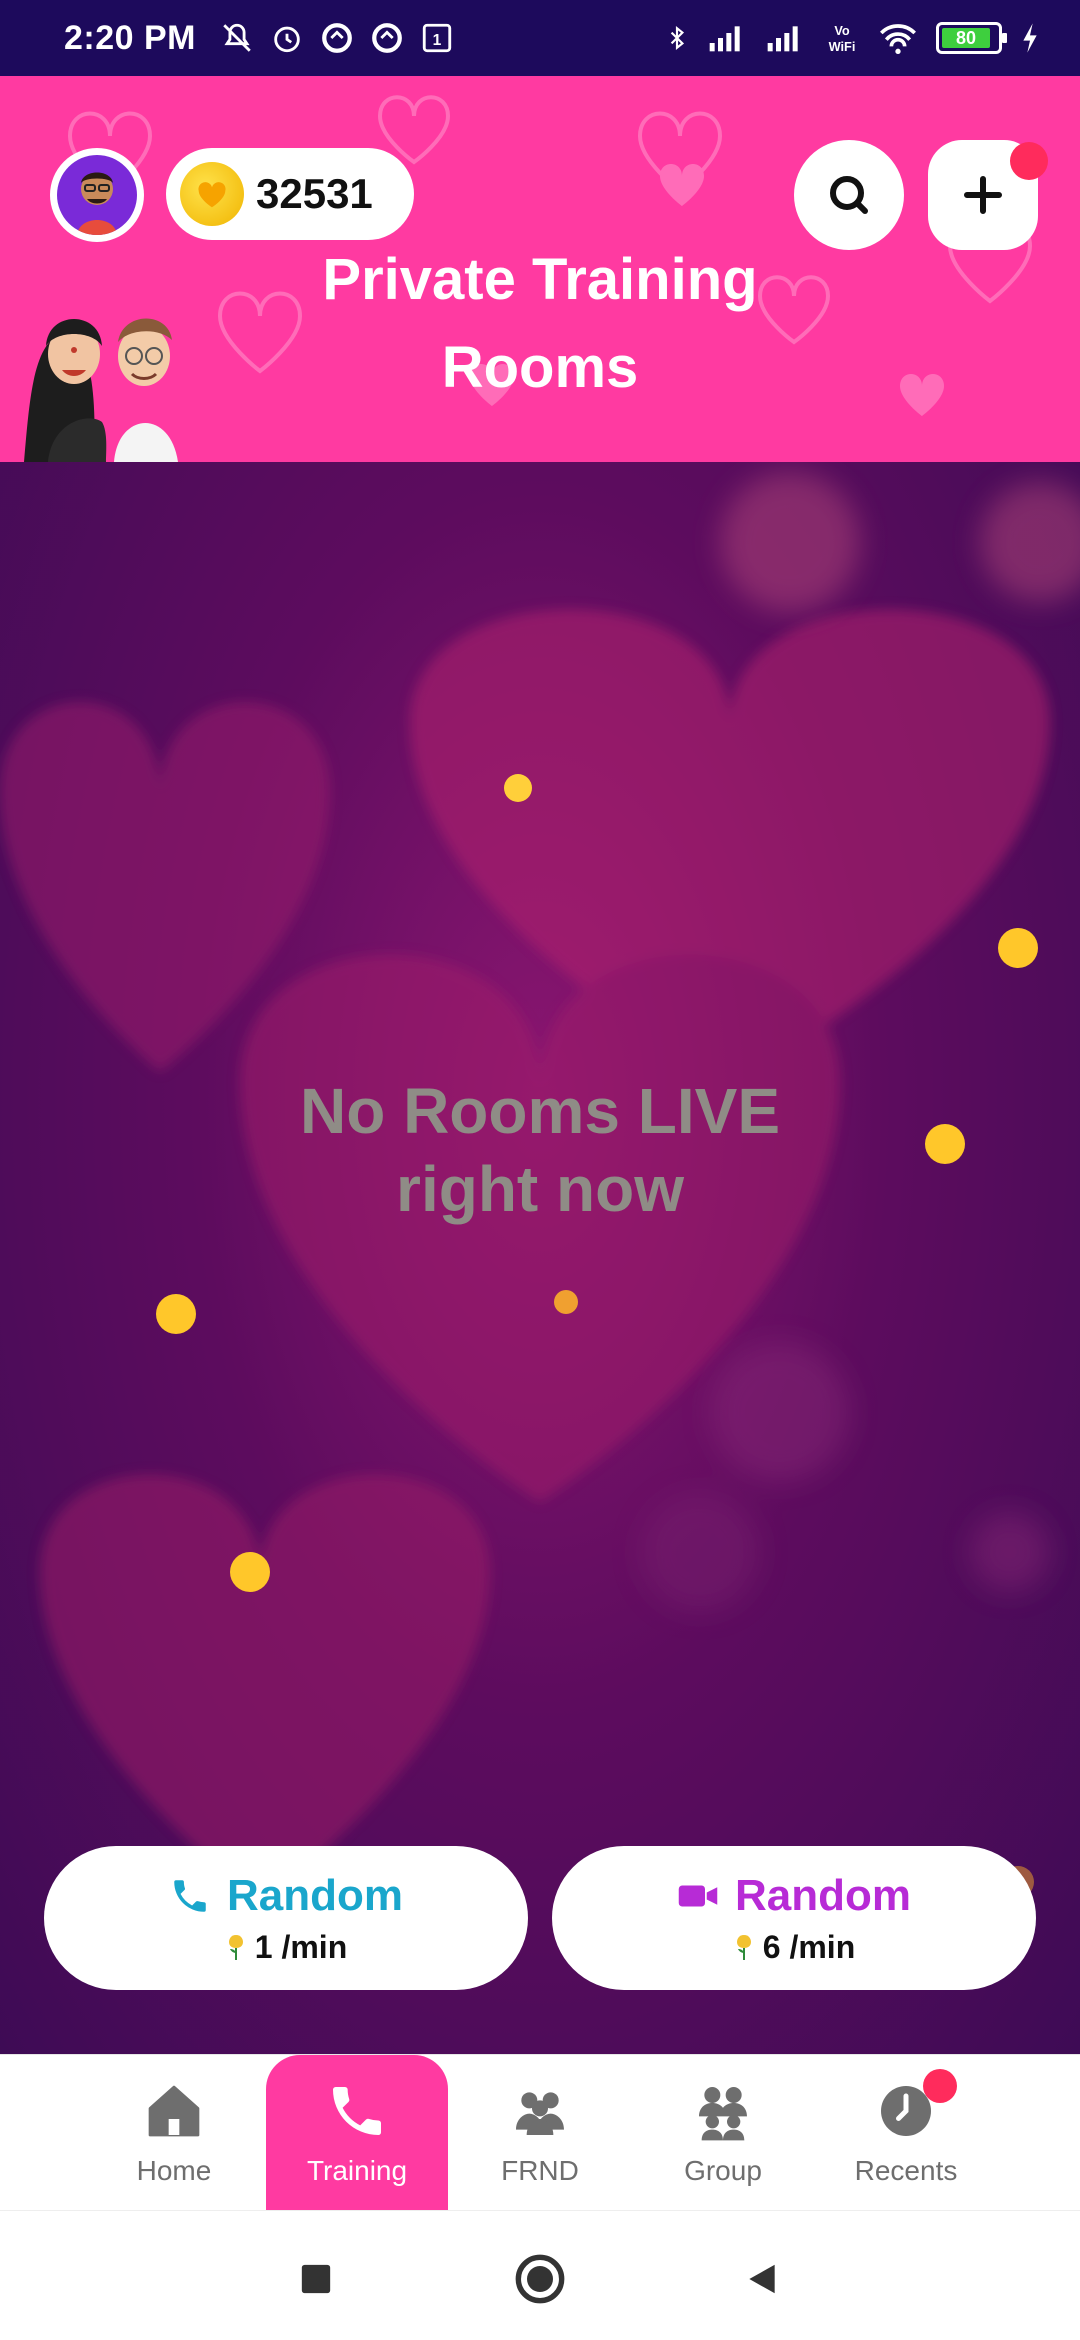  What do you see at coordinates (540, 279) in the screenshot?
I see `page-title-line1: Private Training` at bounding box center [540, 279].